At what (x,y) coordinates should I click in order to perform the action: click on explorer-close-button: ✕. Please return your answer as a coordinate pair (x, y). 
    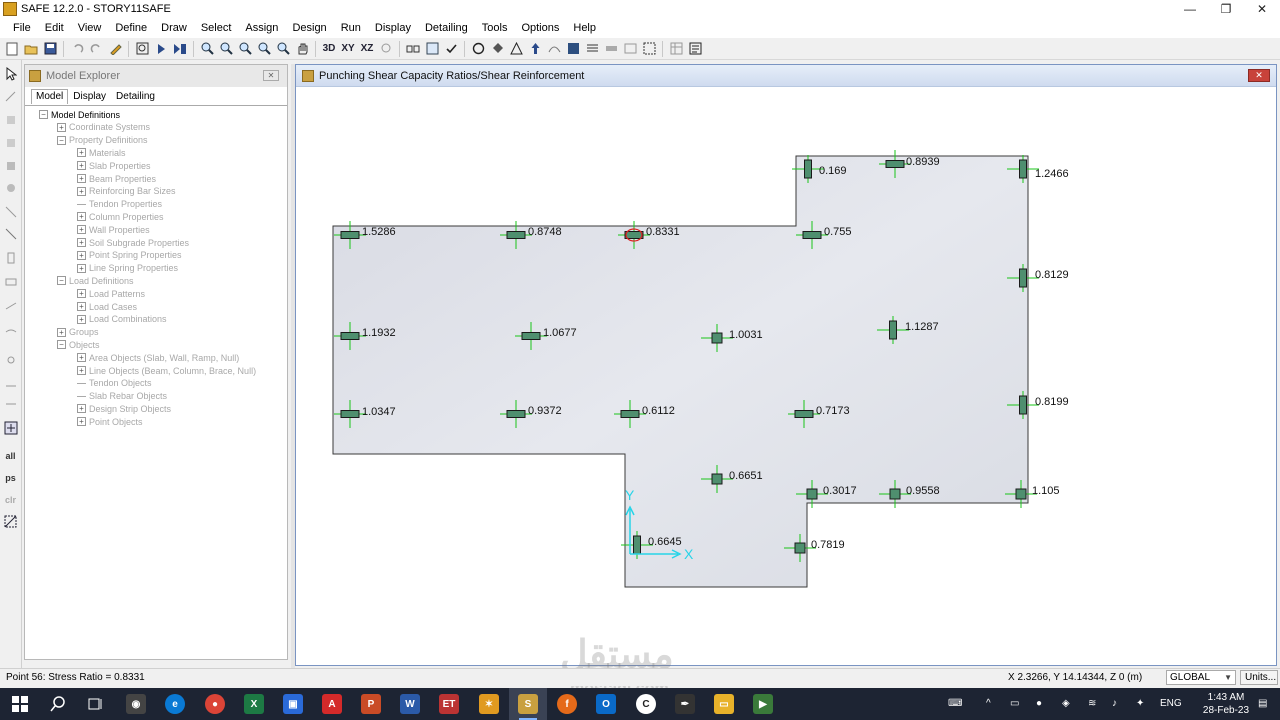
    Looking at the image, I should click on (271, 75).